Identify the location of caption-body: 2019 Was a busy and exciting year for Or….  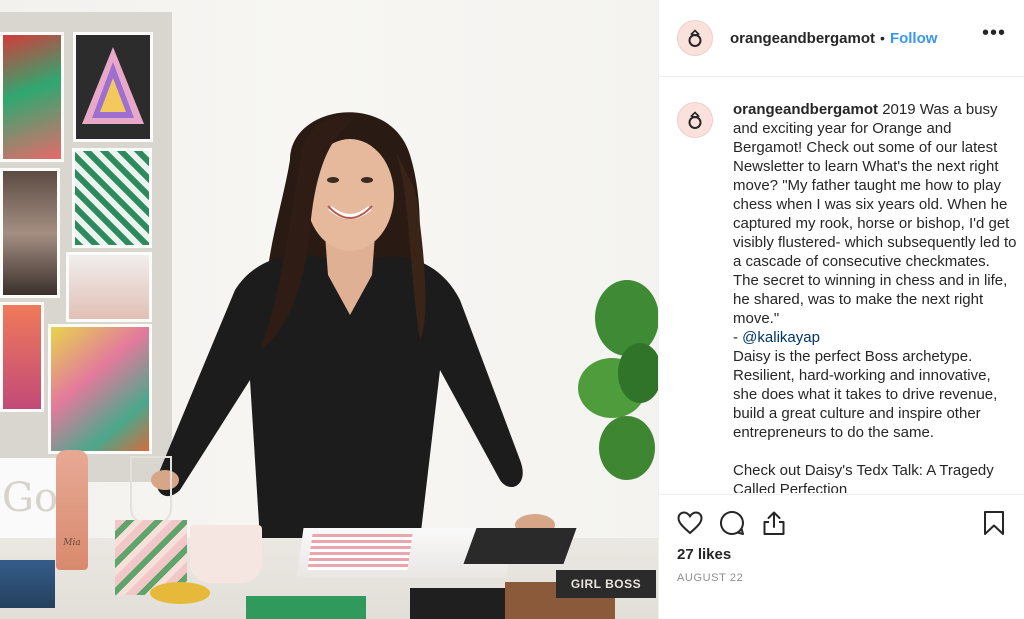
(875, 223).